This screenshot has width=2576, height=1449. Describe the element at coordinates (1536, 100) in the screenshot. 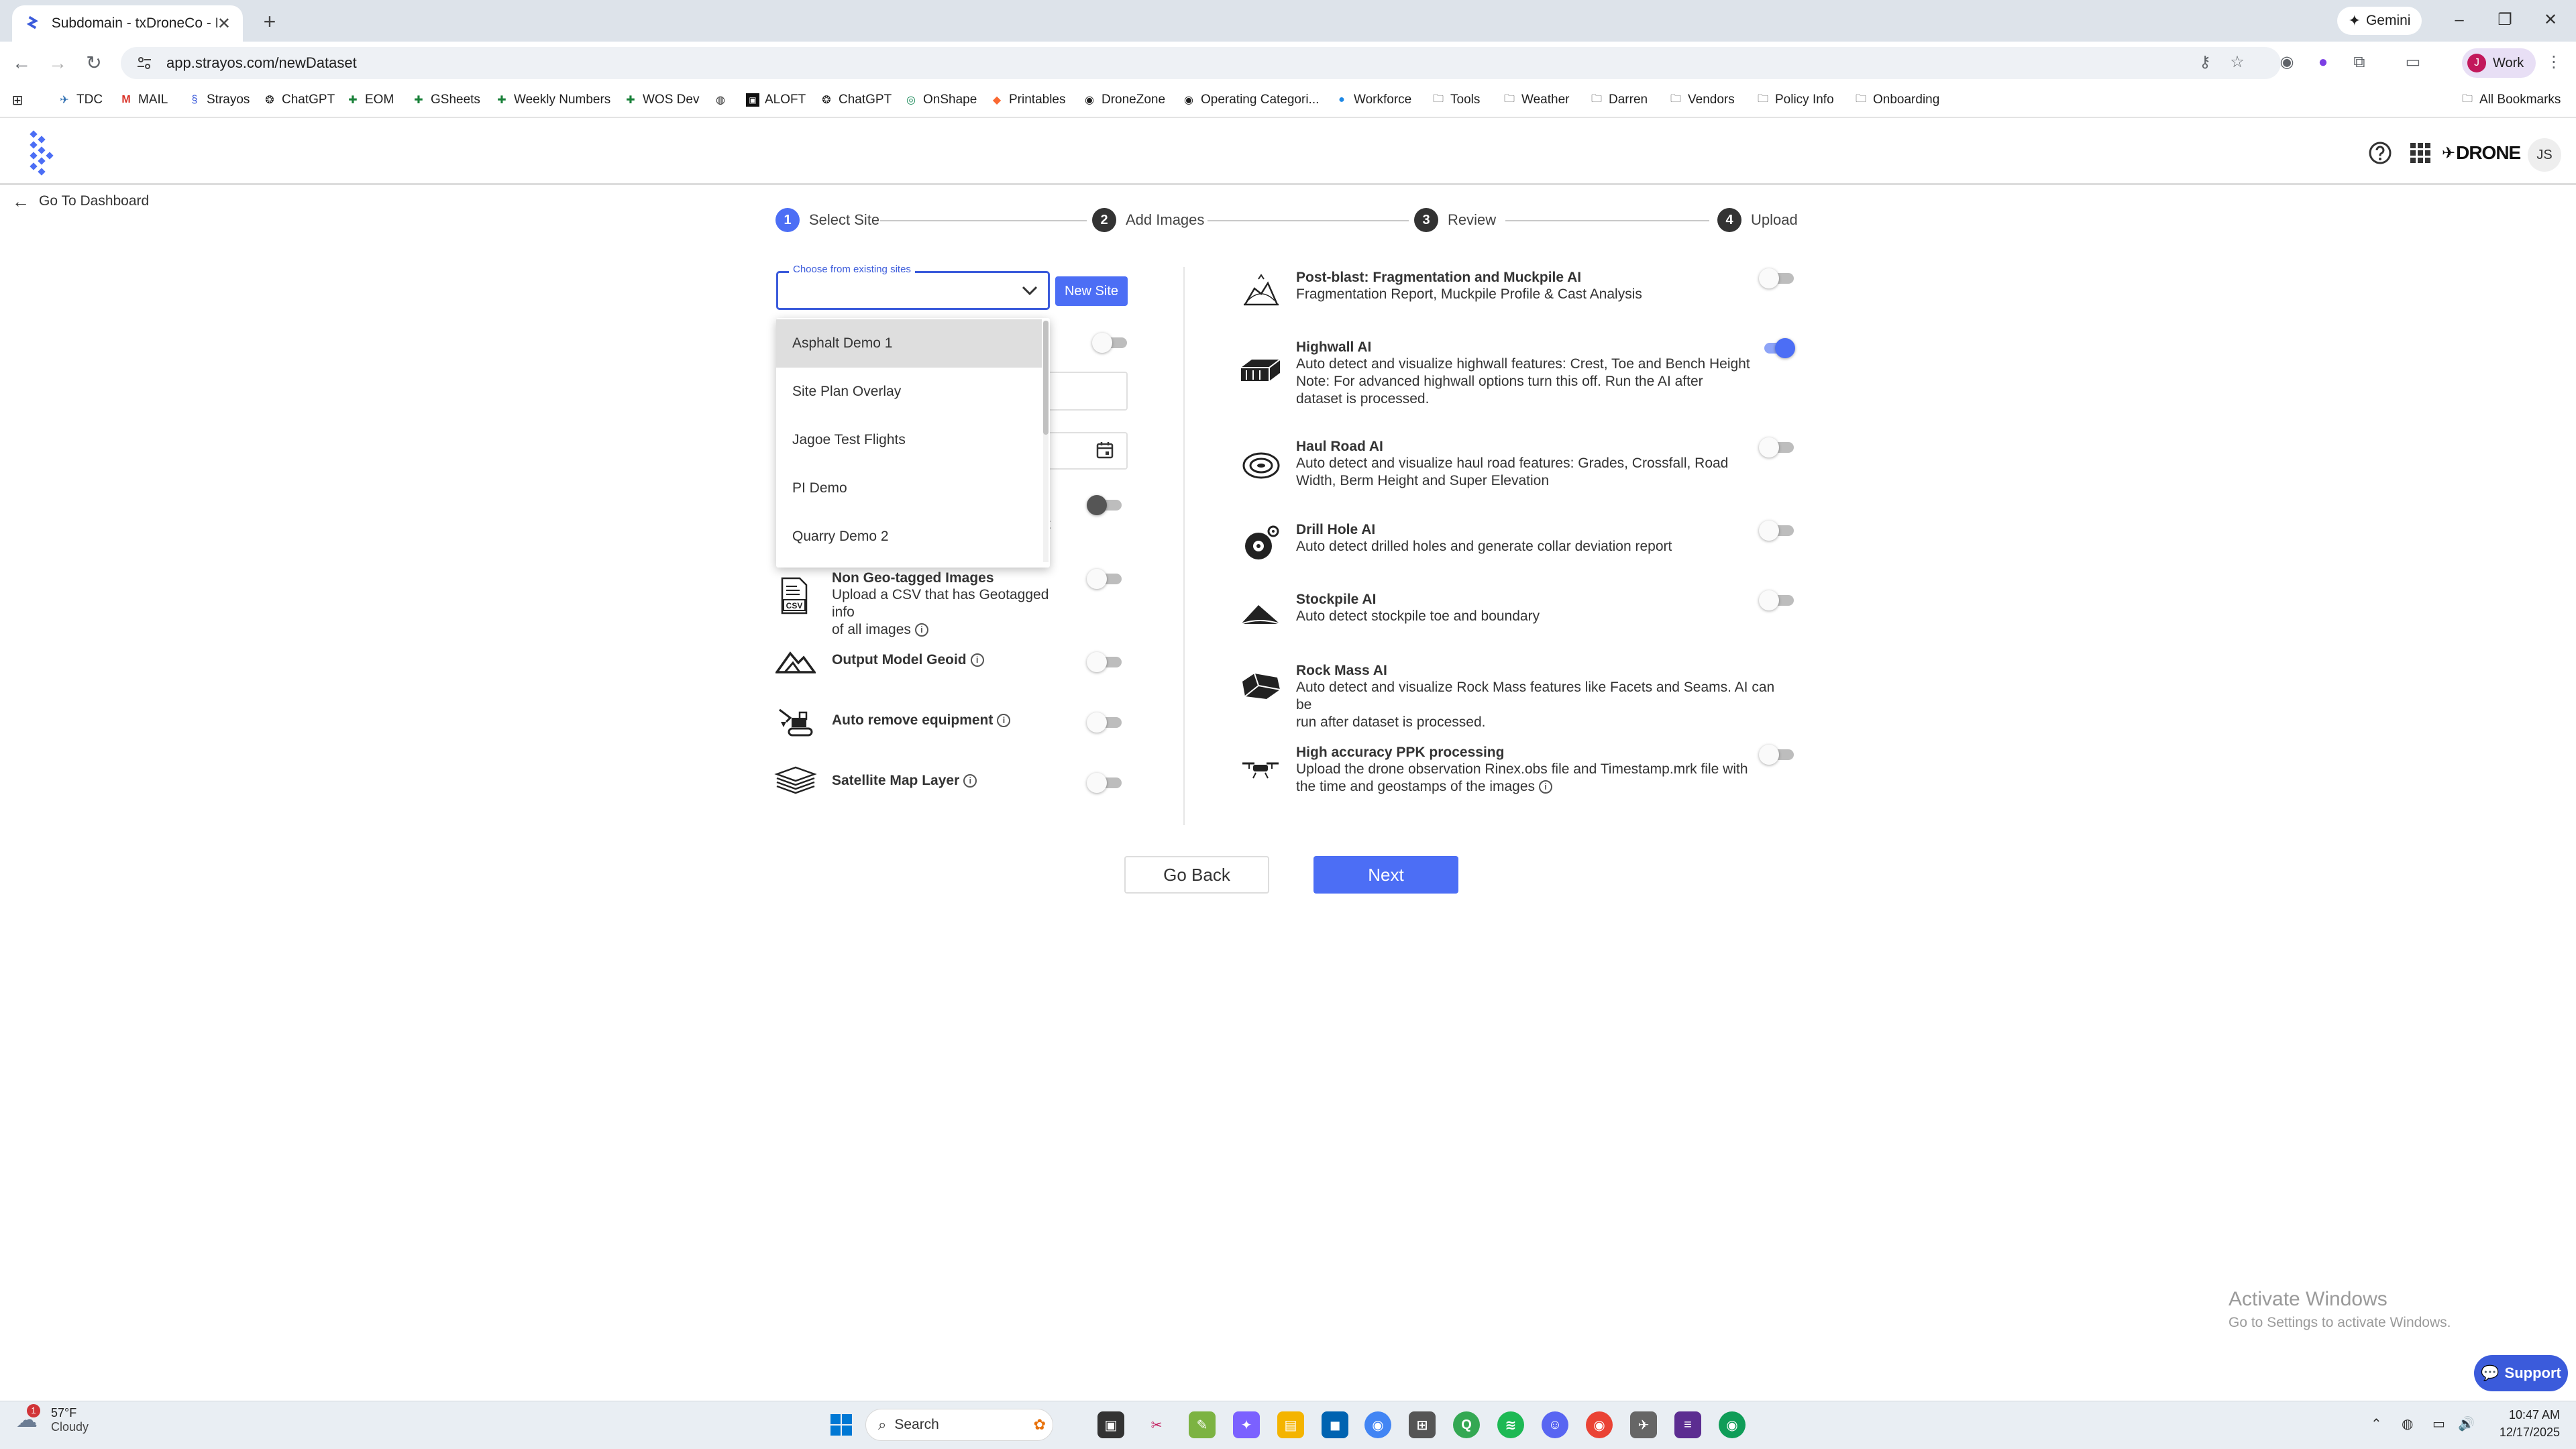

I see `bookmark-folder-weather: 🗀 Weather` at that location.